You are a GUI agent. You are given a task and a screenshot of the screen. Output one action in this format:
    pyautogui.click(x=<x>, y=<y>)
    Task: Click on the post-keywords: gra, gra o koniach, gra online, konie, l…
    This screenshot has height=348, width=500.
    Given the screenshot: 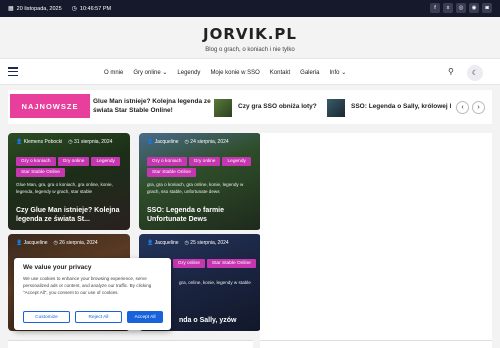 What is the action you would take?
    pyautogui.click(x=195, y=188)
    